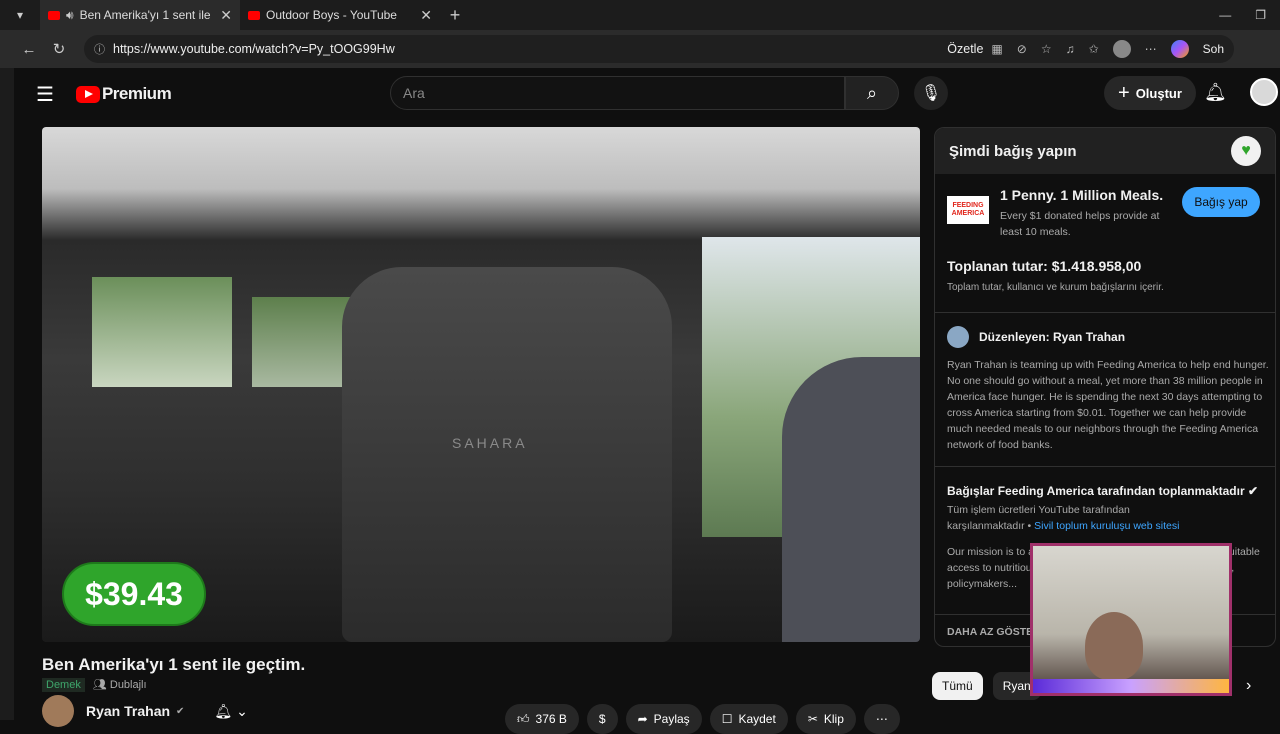 The height and width of the screenshot is (734, 1280). What do you see at coordinates (1052, 337) in the screenshot?
I see `organizer-name: Düzenleyen: Ryan Trahan` at bounding box center [1052, 337].